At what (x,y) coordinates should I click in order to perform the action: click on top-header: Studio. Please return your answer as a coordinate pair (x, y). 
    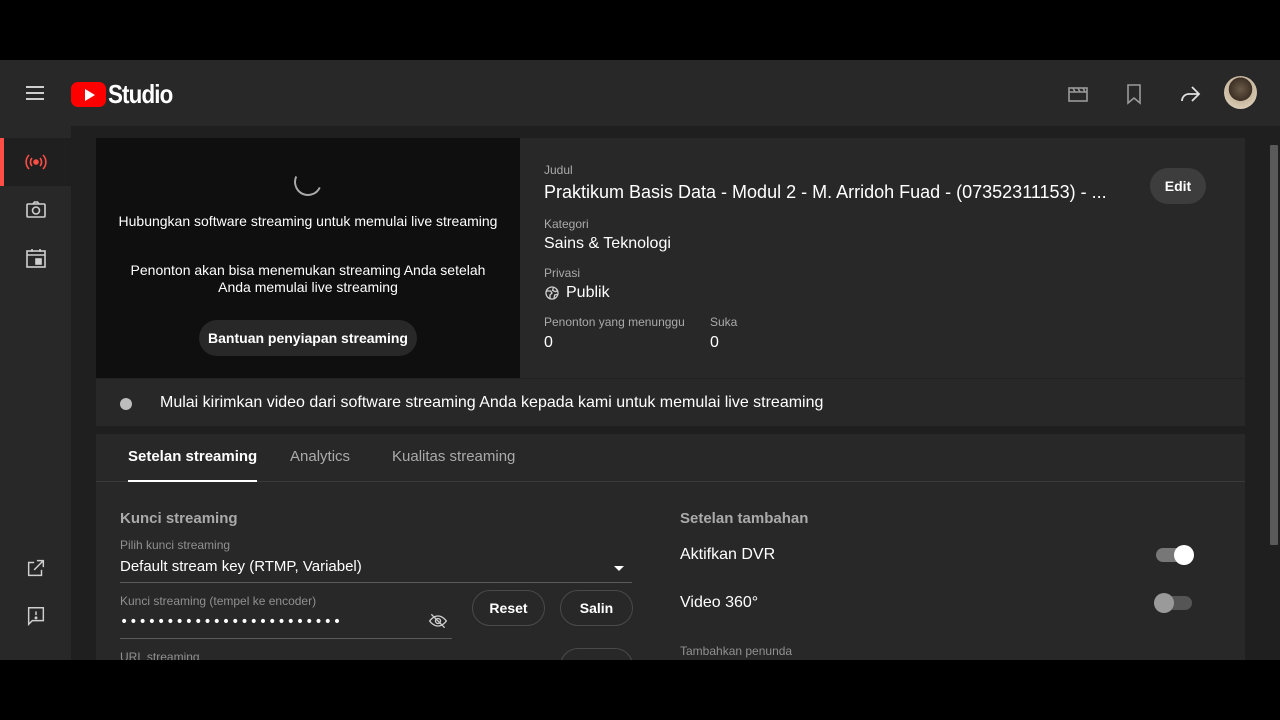
    Looking at the image, I should click on (640, 93).